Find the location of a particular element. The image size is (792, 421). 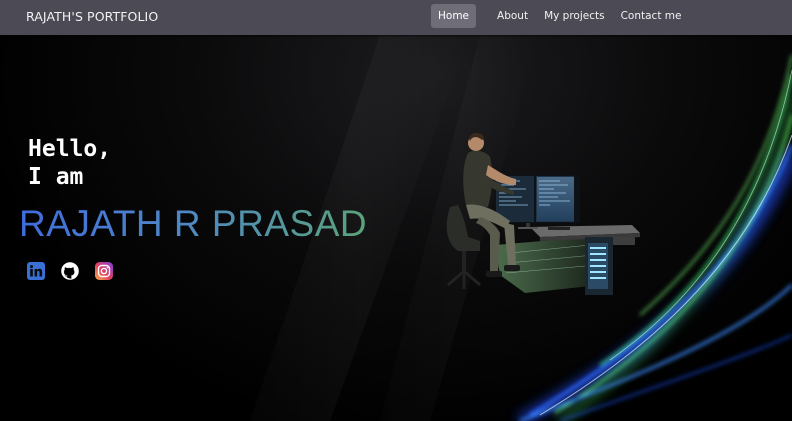

nav-about: About is located at coordinates (512, 16).